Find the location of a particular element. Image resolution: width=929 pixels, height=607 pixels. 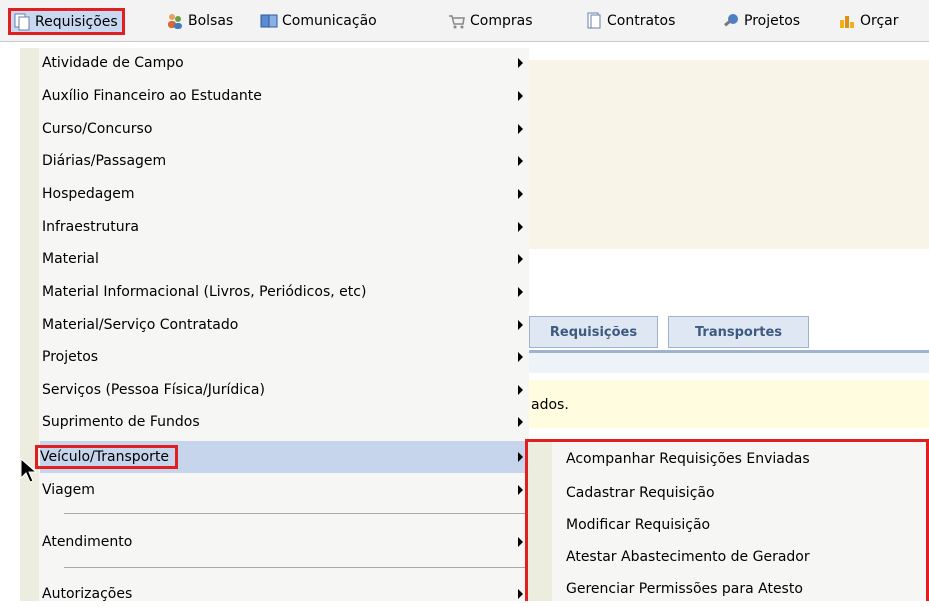

menu-item-curso-concurso: Curso/Concurso is located at coordinates (284, 129).